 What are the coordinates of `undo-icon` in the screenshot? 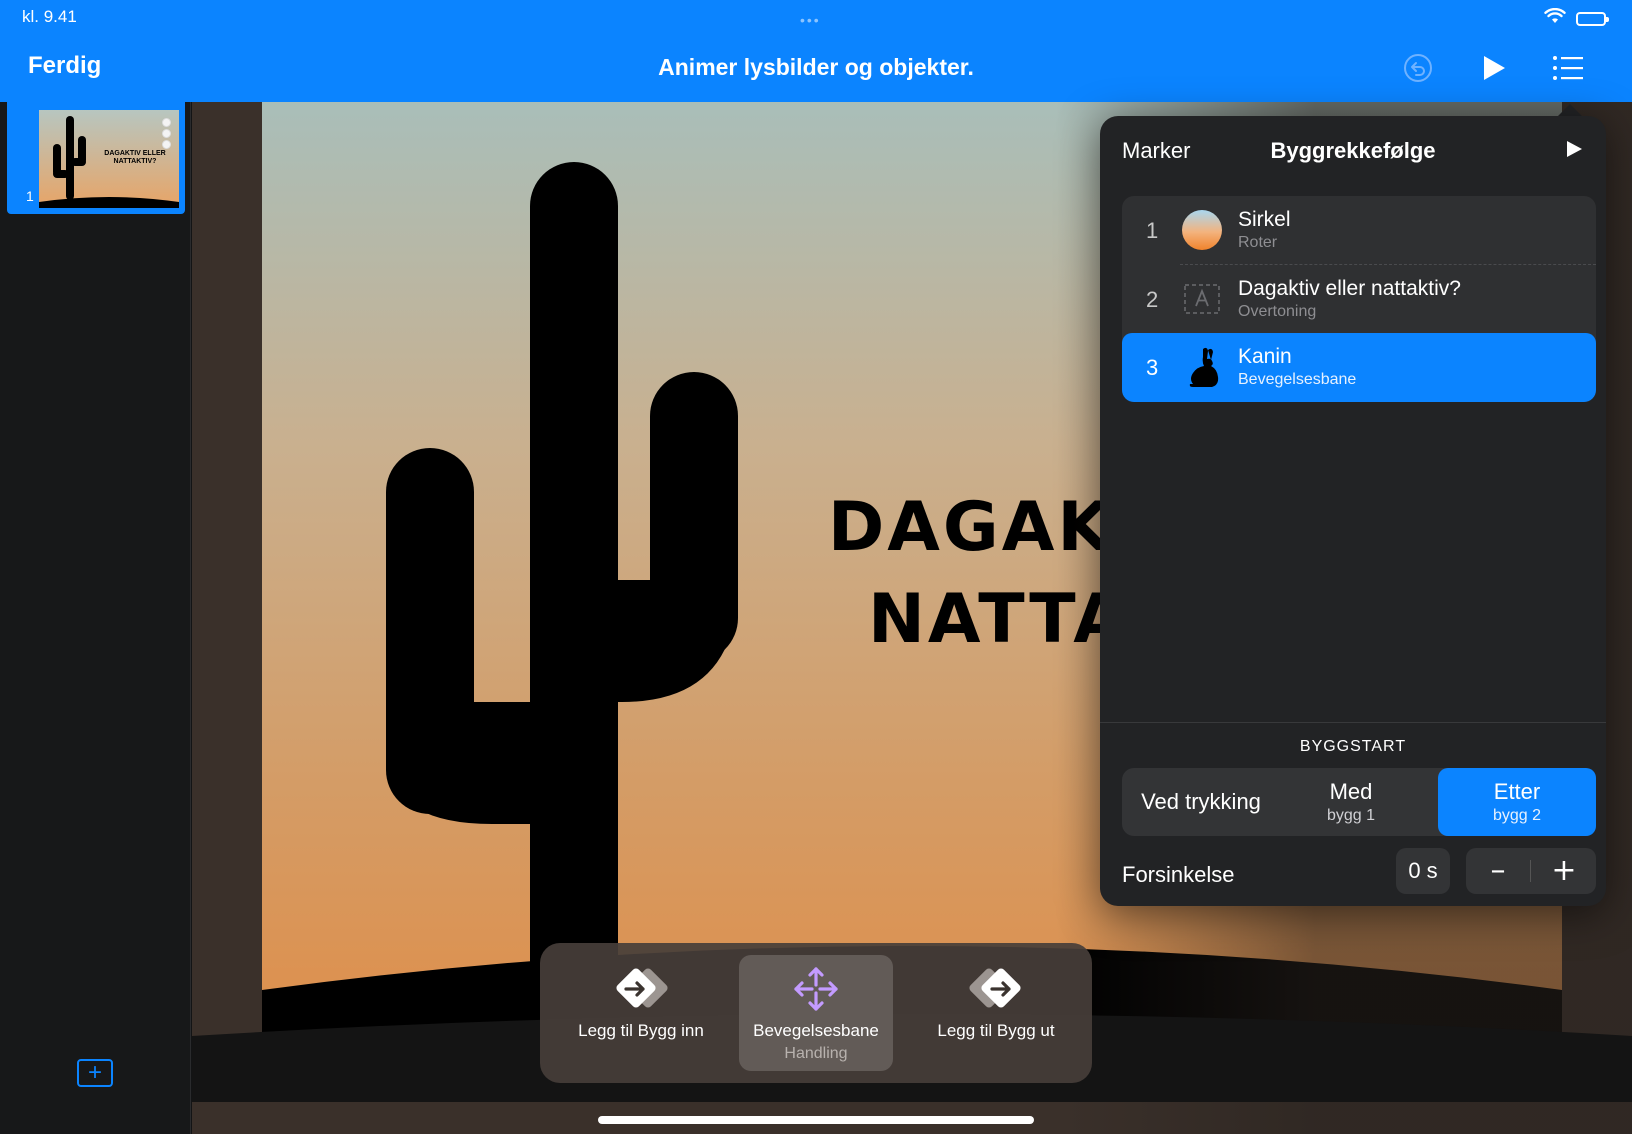 It's located at (1418, 68).